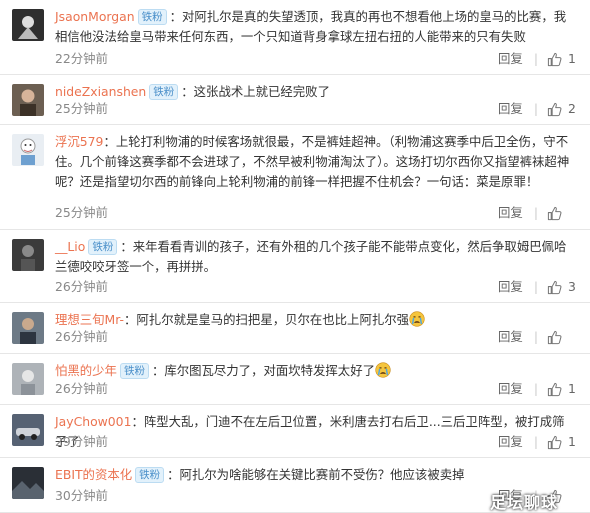 Image resolution: width=590 pixels, height=513 pixels. I want to click on comment-actions: 回复 | 2, so click(537, 109).